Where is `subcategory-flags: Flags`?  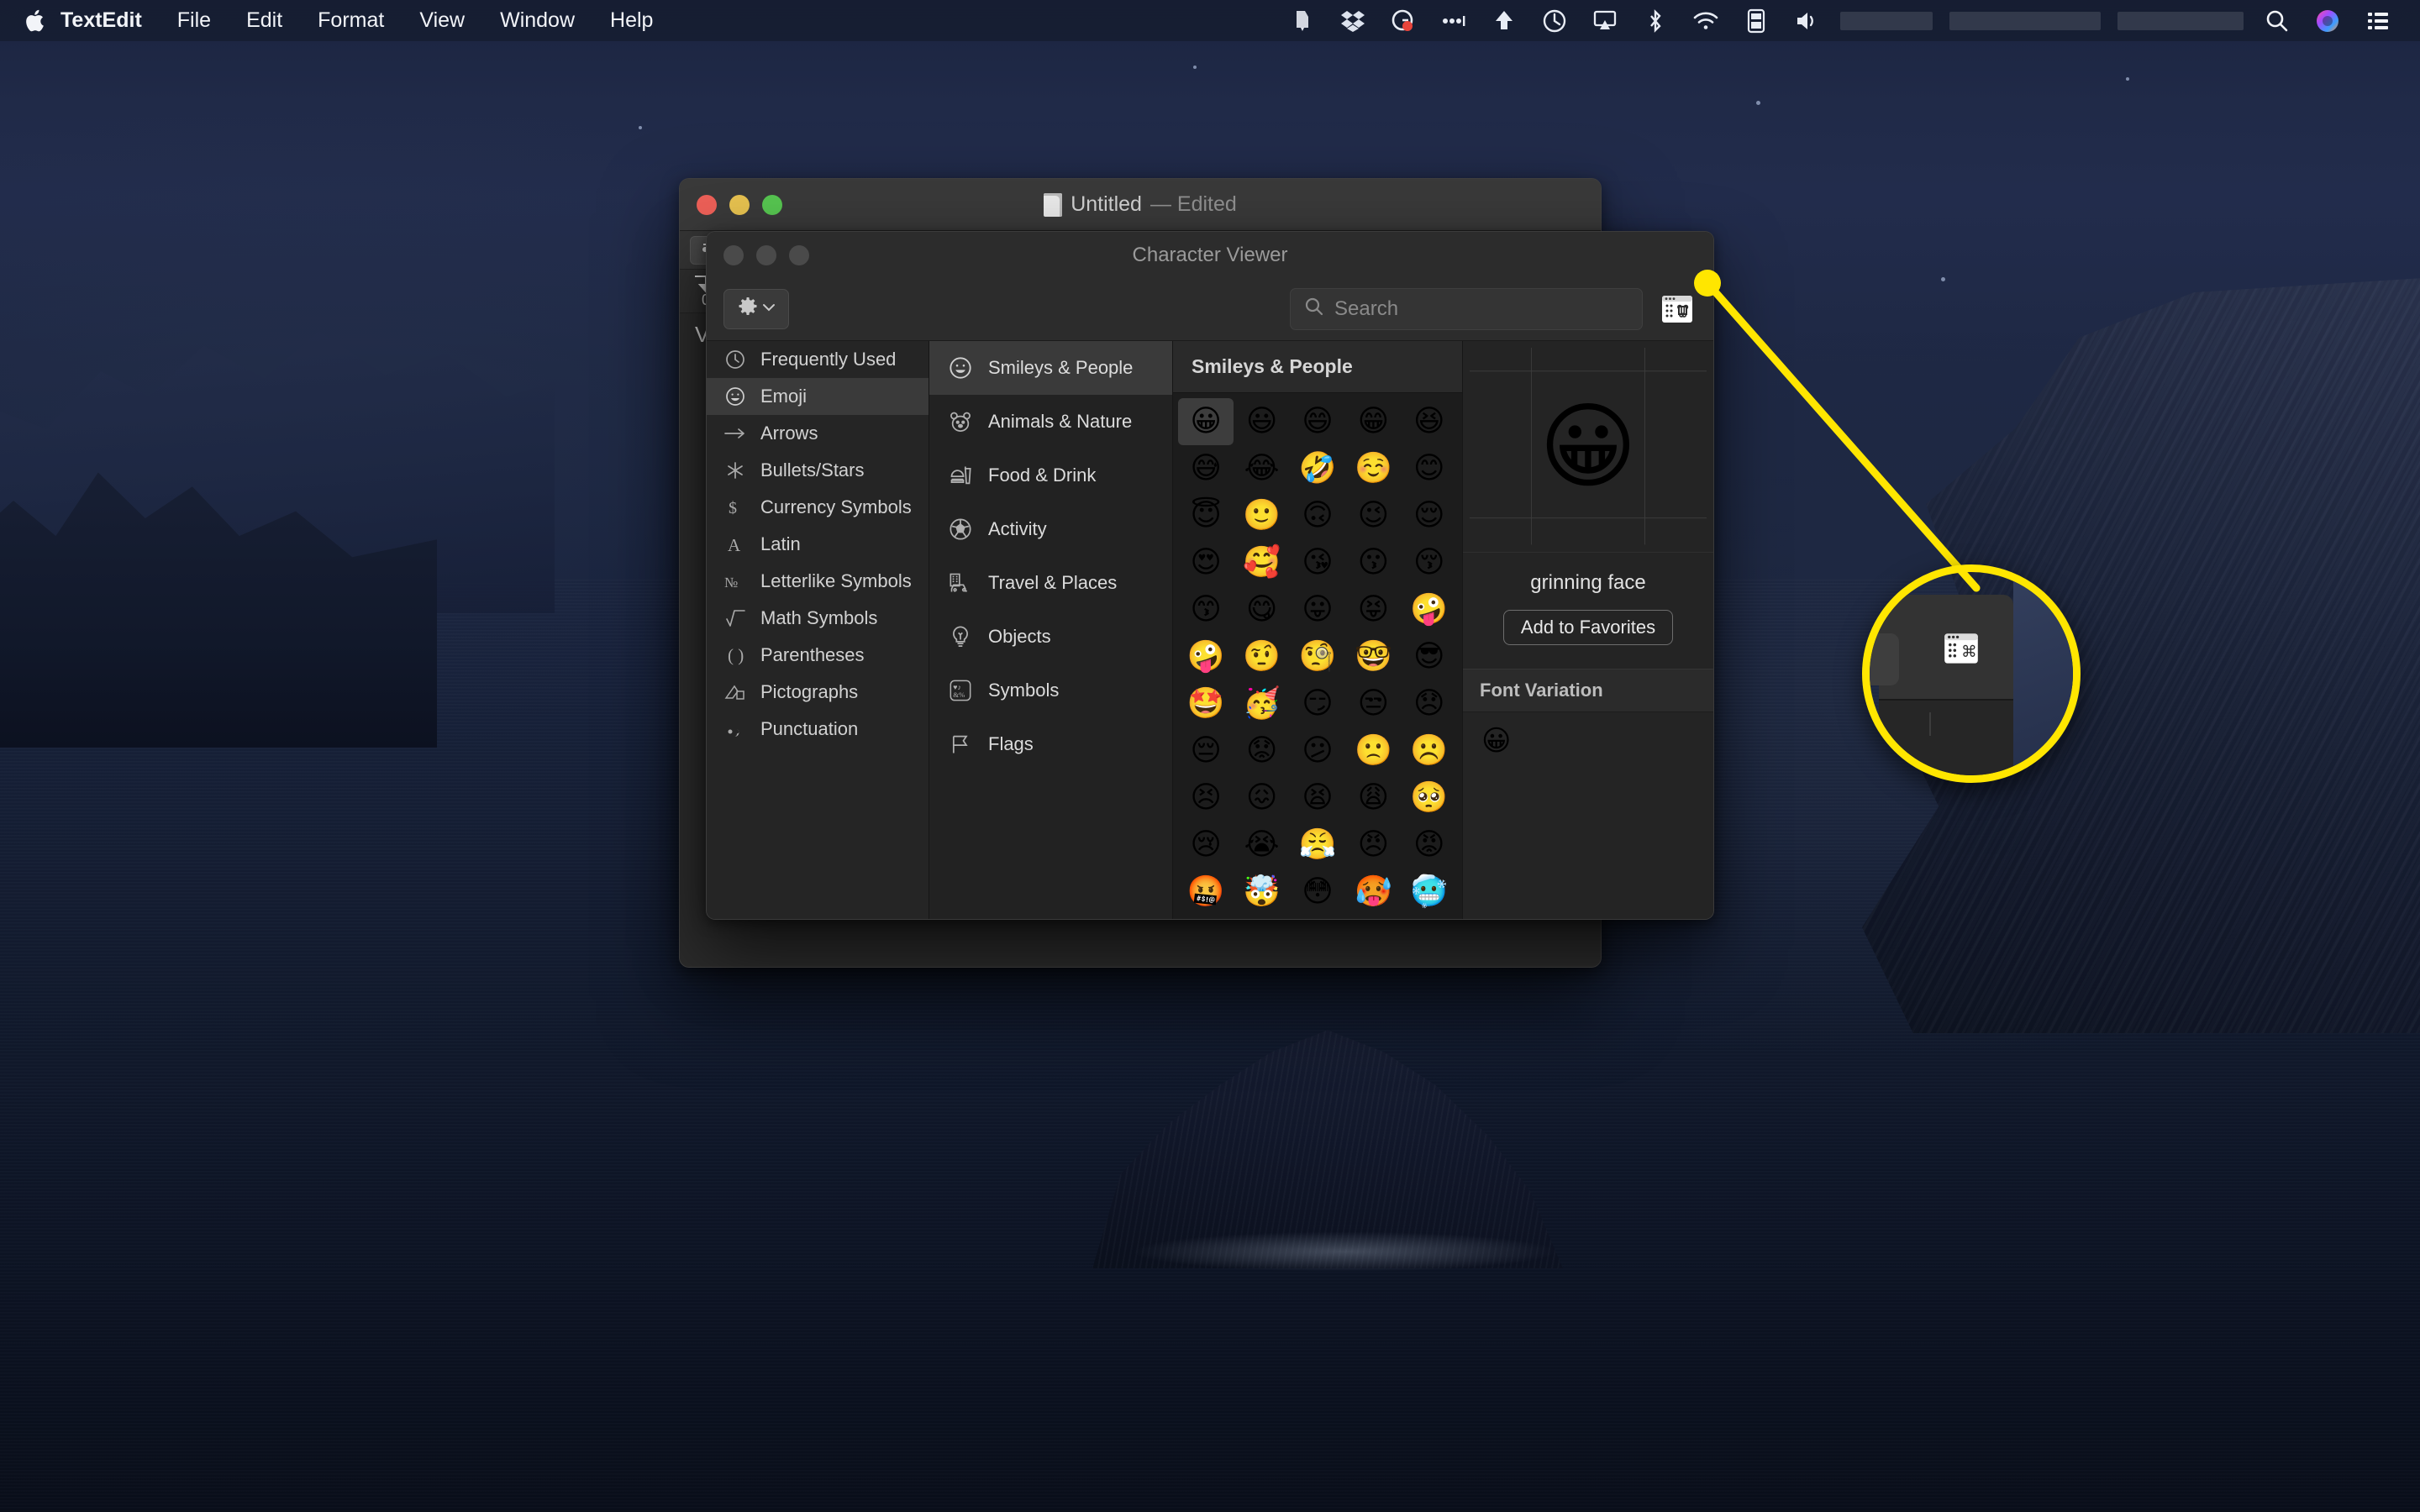 subcategory-flags: Flags is located at coordinates (1050, 744).